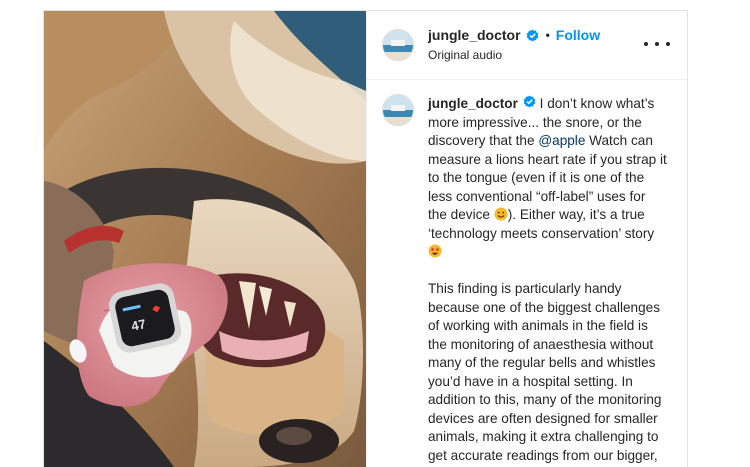 The height and width of the screenshot is (467, 750). I want to click on header-user-row: jungle_doctor • Follow, so click(514, 35).